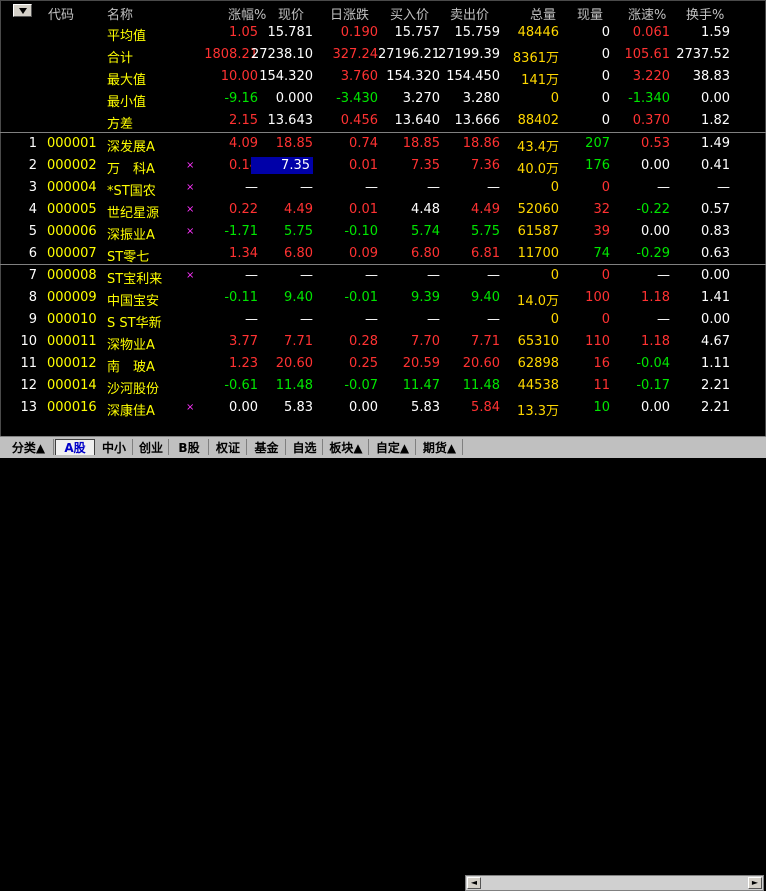 This screenshot has width=766, height=891. What do you see at coordinates (590, 13) in the screenshot?
I see `header-current-volume: 现量` at bounding box center [590, 13].